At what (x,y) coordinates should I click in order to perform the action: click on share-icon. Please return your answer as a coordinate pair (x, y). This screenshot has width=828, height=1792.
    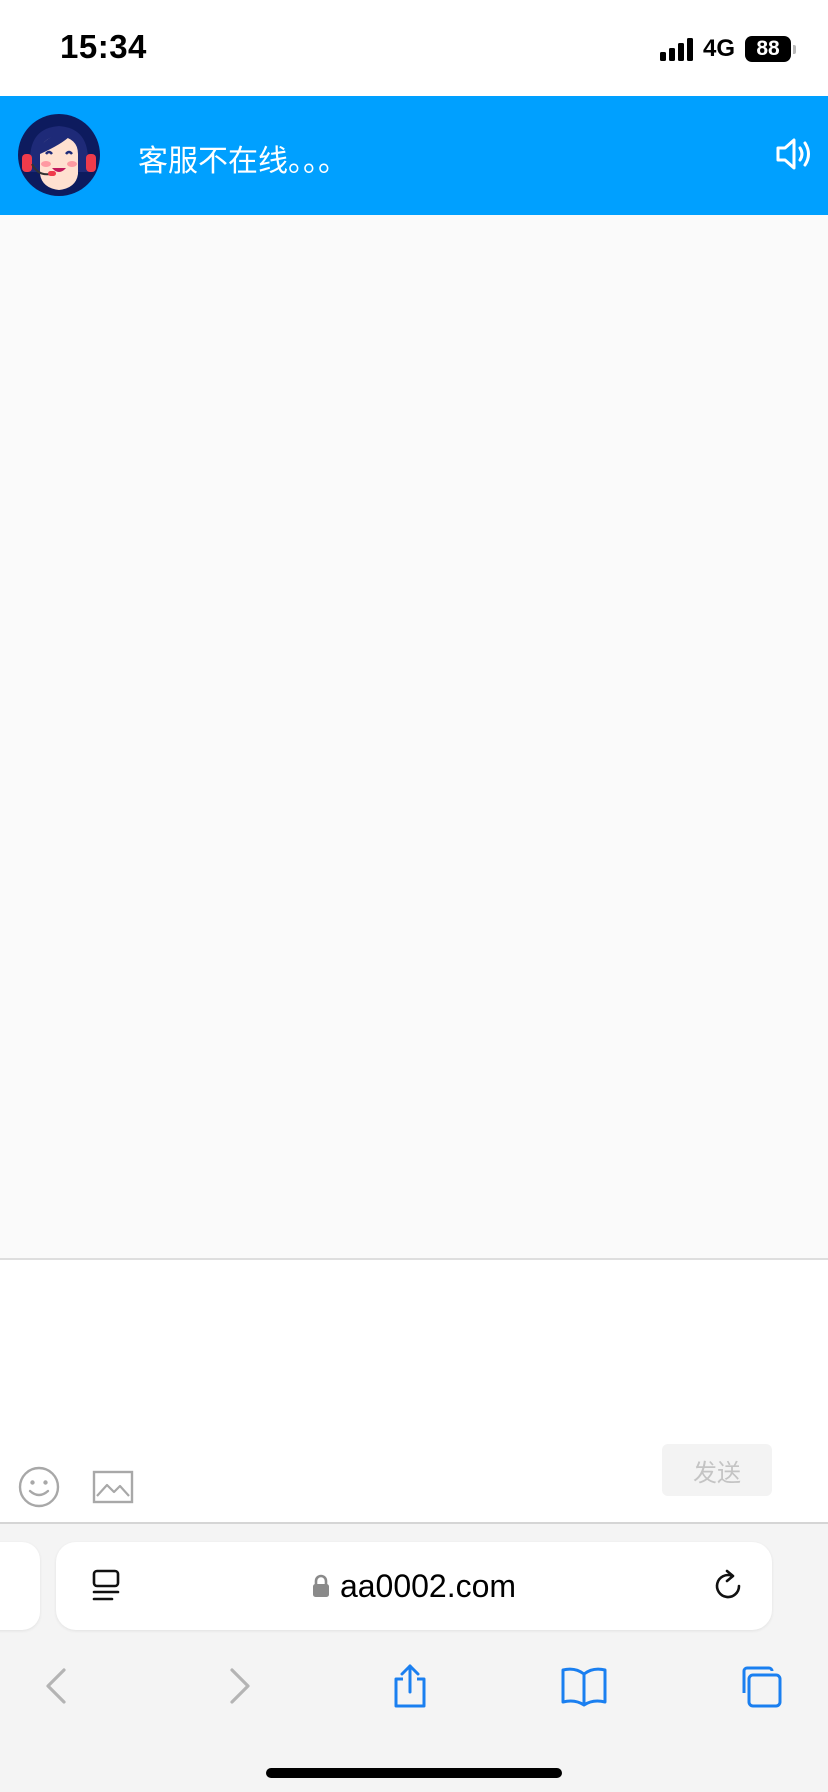
    Looking at the image, I should click on (410, 1686).